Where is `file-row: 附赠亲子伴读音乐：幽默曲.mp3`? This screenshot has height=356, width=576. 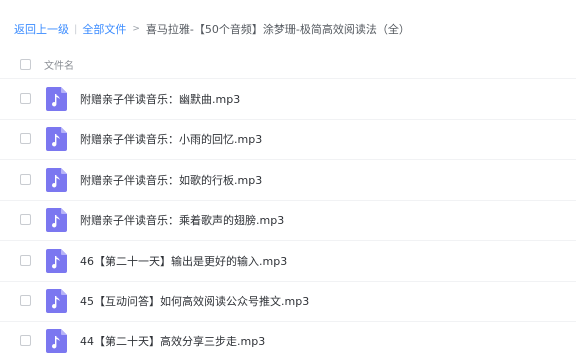 file-row: 附赠亲子伴读音乐：幽默曲.mp3 is located at coordinates (288, 99).